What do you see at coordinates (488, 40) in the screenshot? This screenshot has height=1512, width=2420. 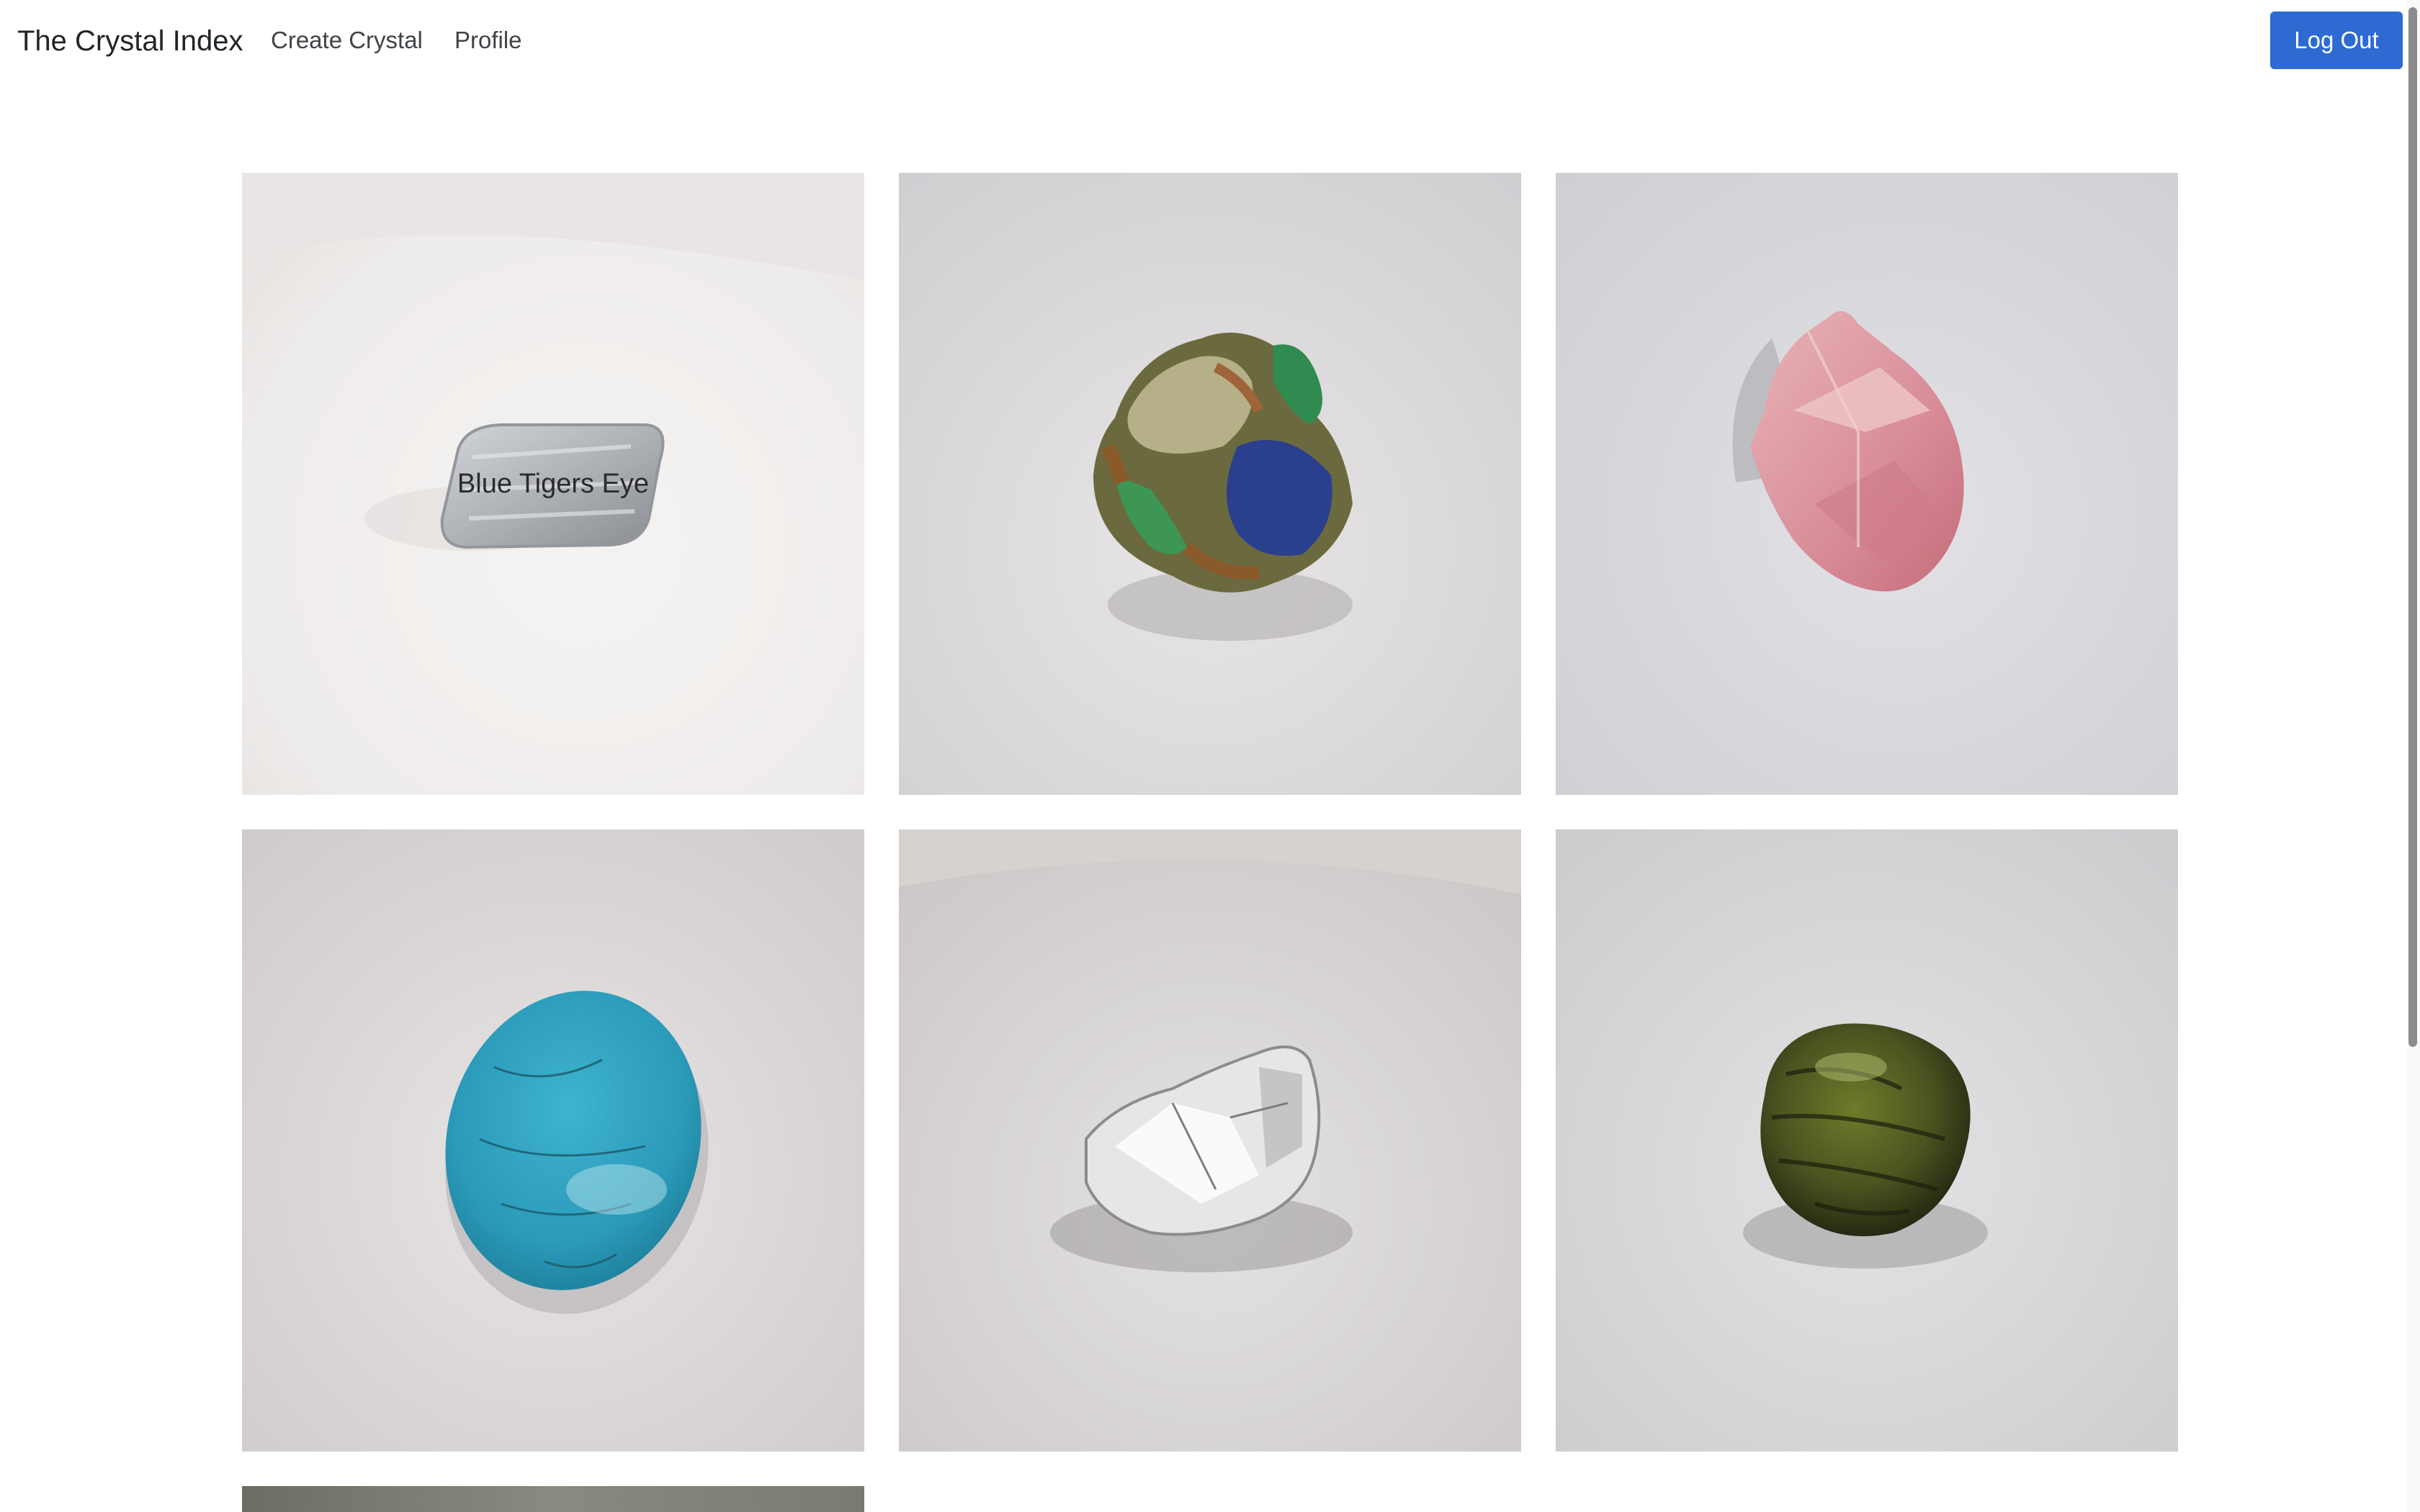 I see `nav-profile: Profile` at bounding box center [488, 40].